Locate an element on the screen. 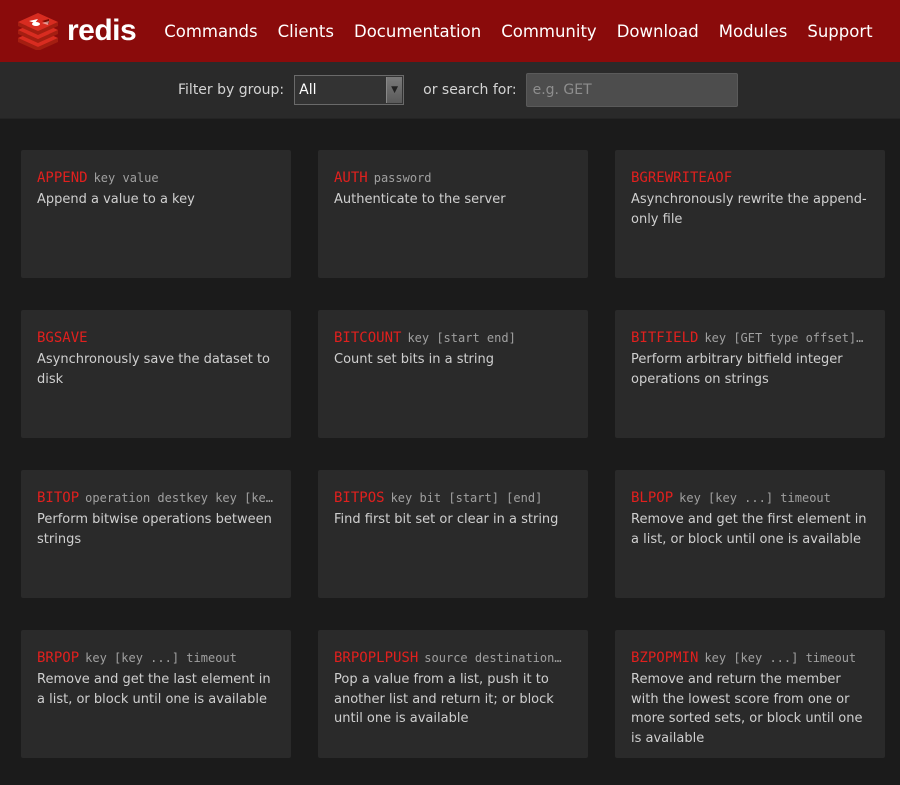  redis-logo: redis is located at coordinates (76, 31).